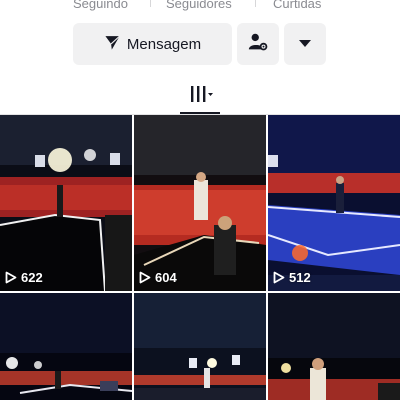 The width and height of the screenshot is (400, 400). I want to click on grid-icon, so click(200, 96).